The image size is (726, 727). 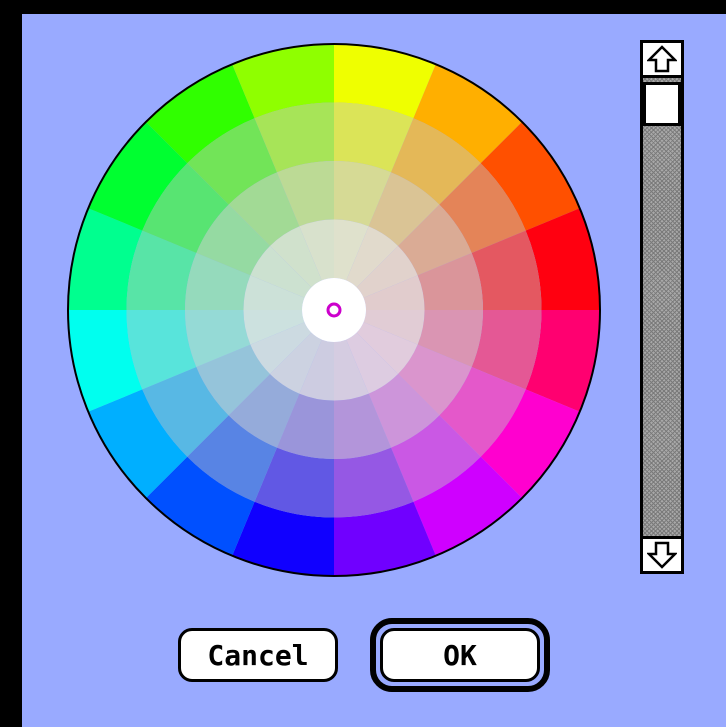 I want to click on arrow-down-icon, so click(x=662, y=555).